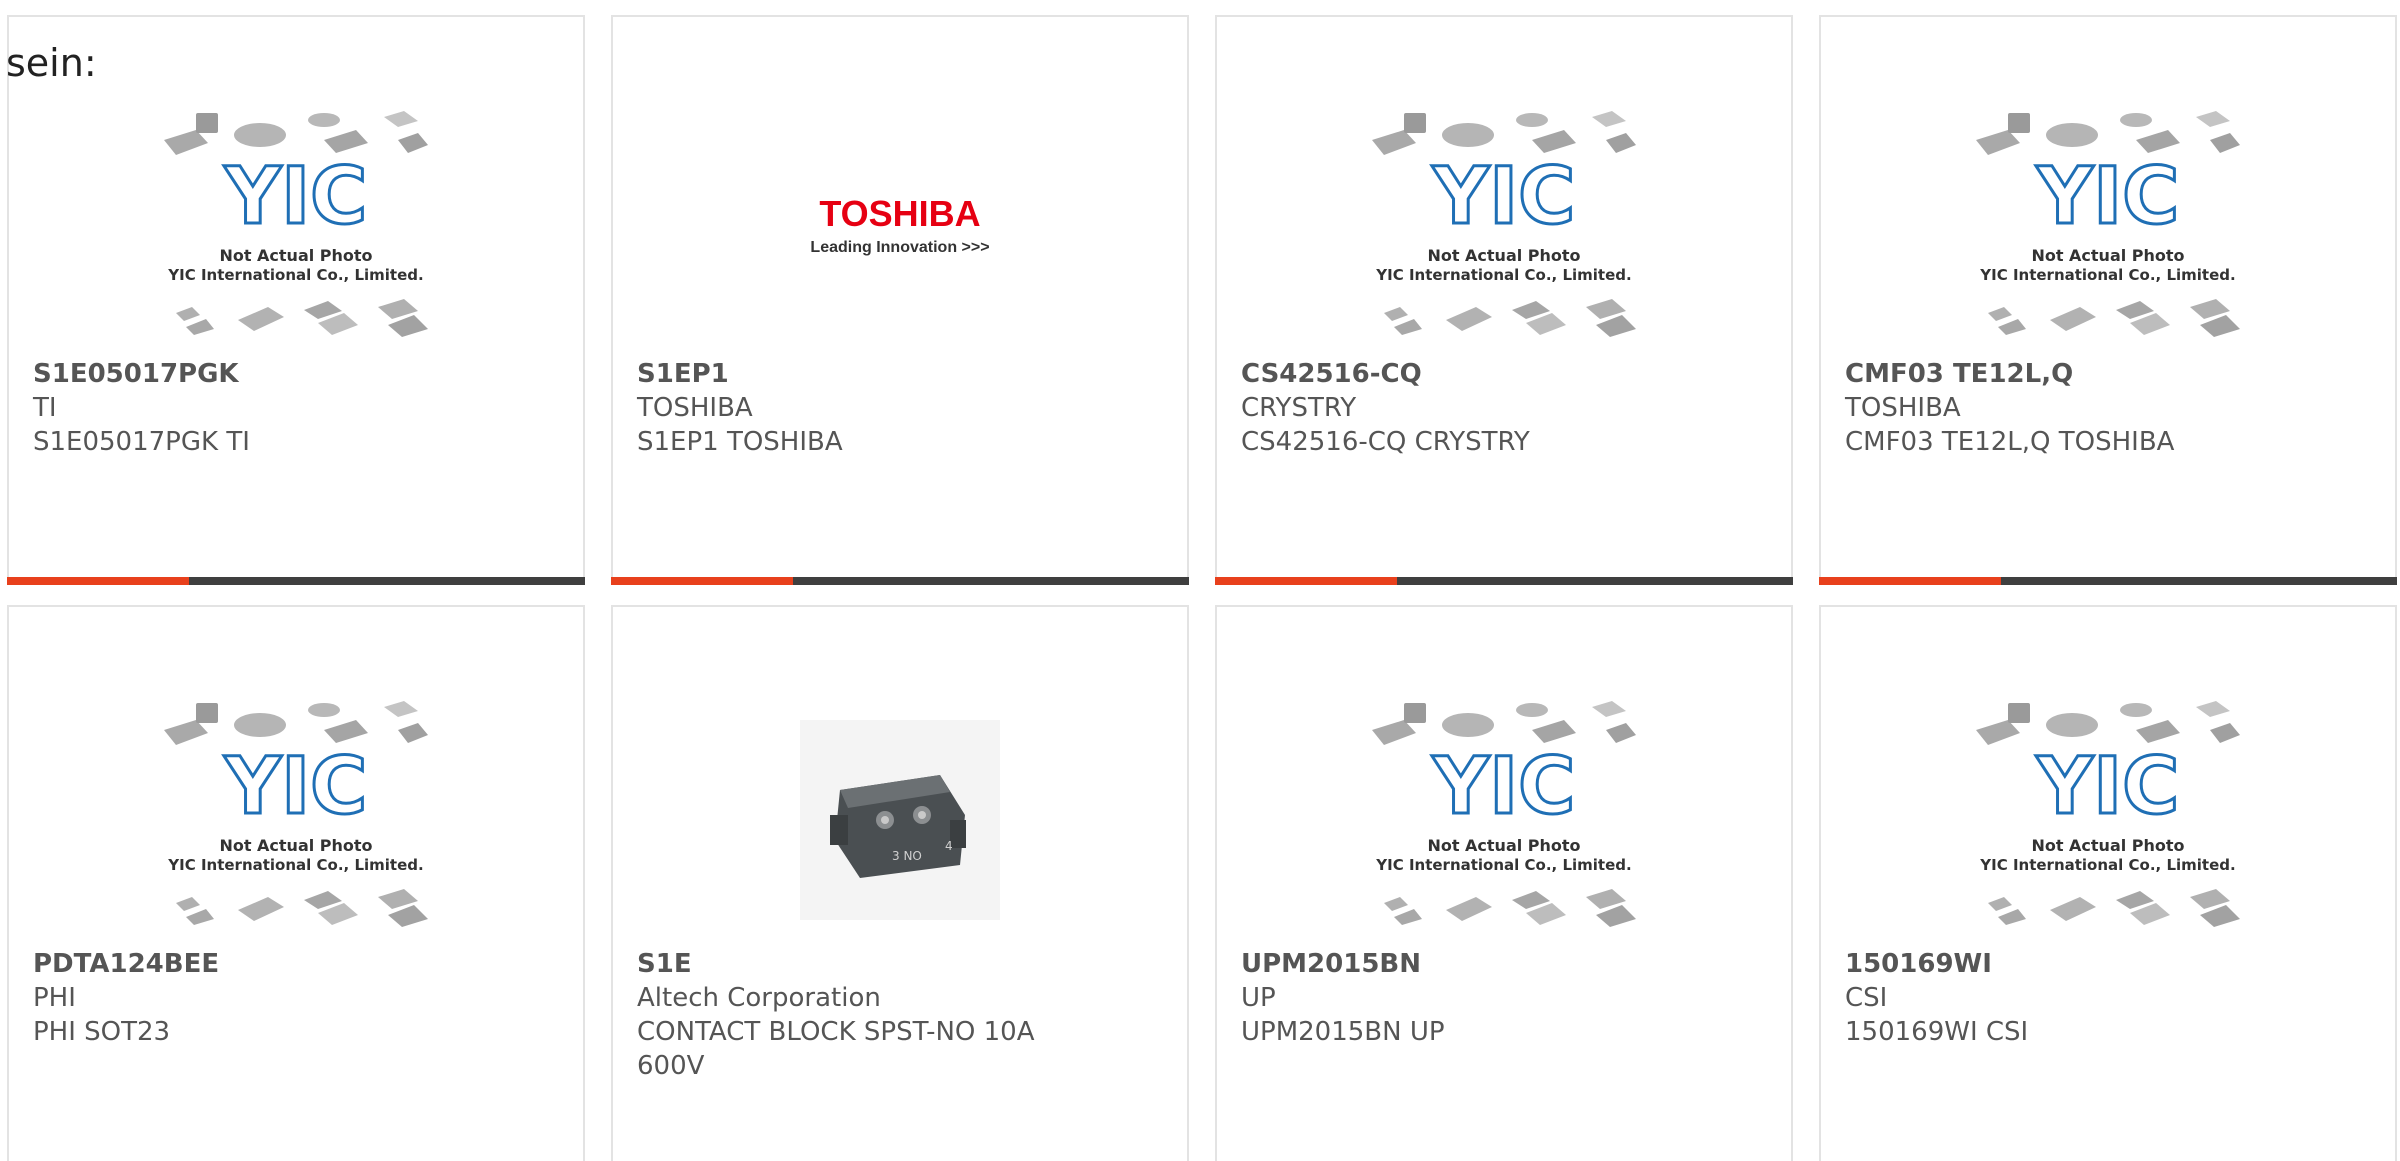  I want to click on manufacturer: UP, so click(1258, 998).